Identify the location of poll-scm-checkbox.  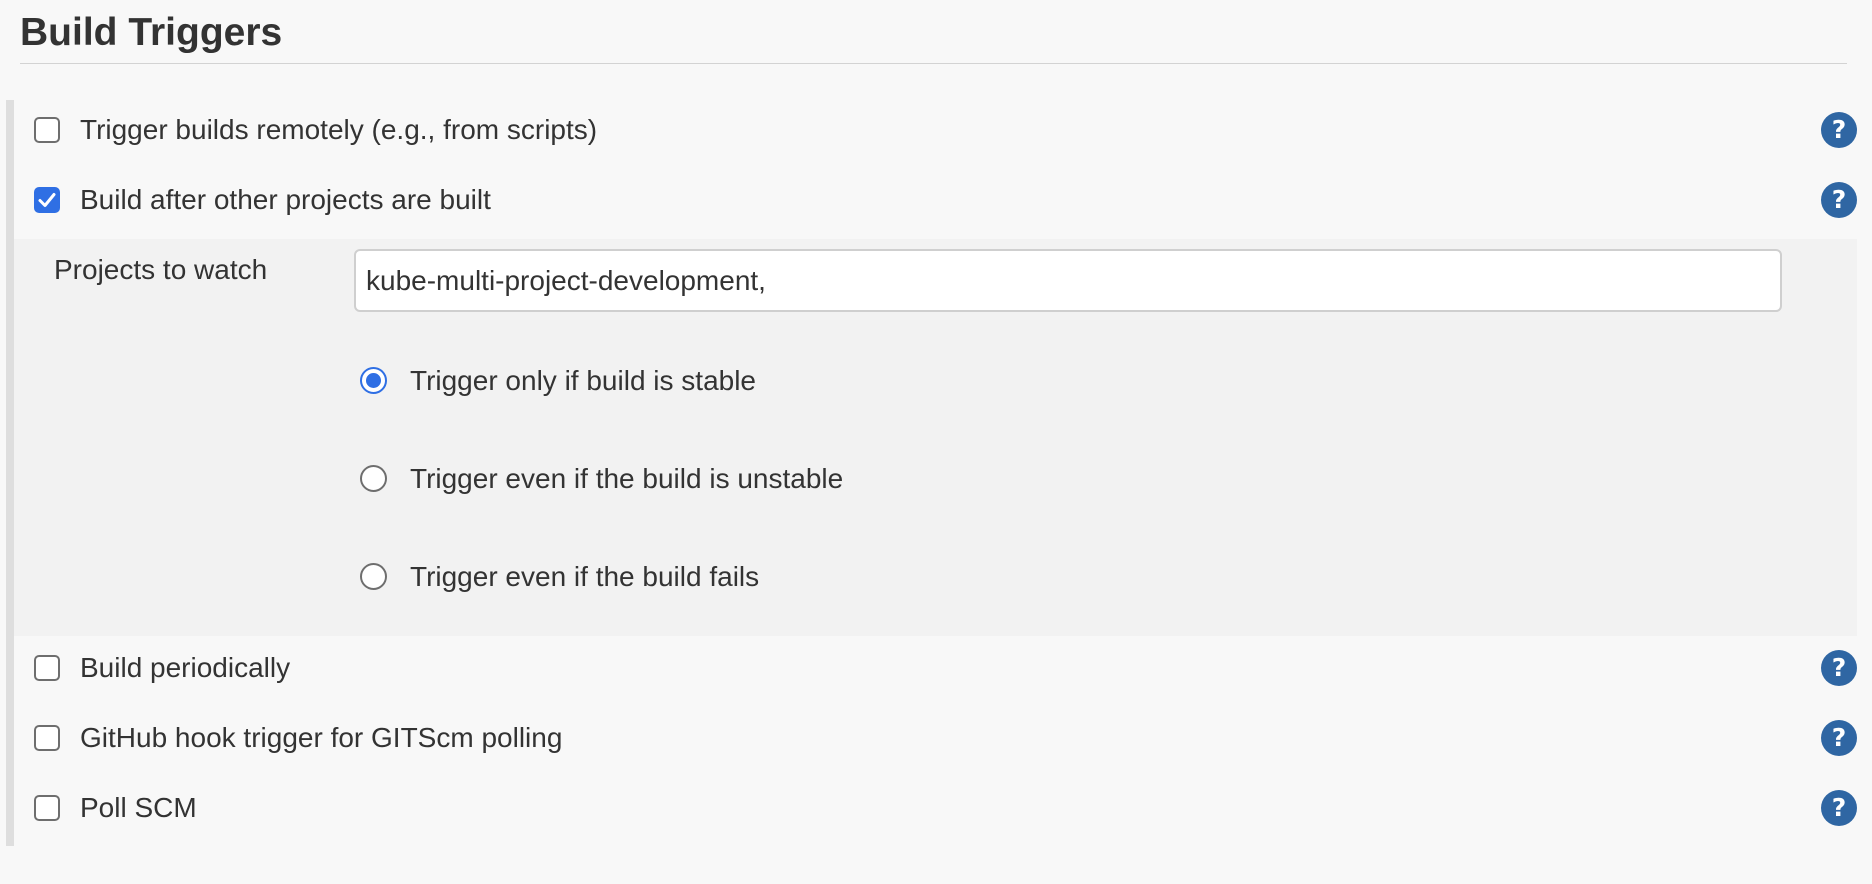
(47, 808).